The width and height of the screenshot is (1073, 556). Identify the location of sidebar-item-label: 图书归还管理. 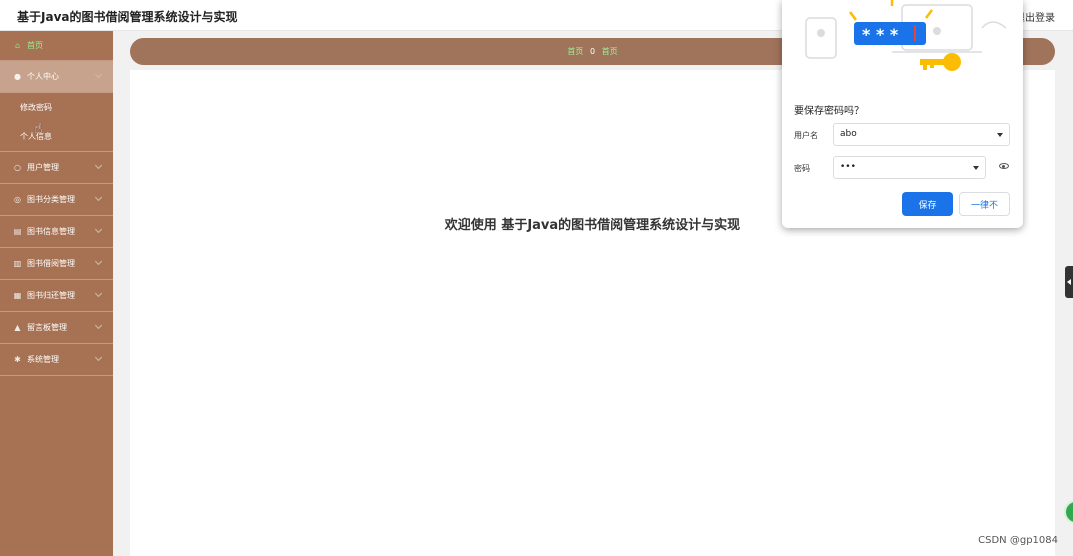
(51, 295).